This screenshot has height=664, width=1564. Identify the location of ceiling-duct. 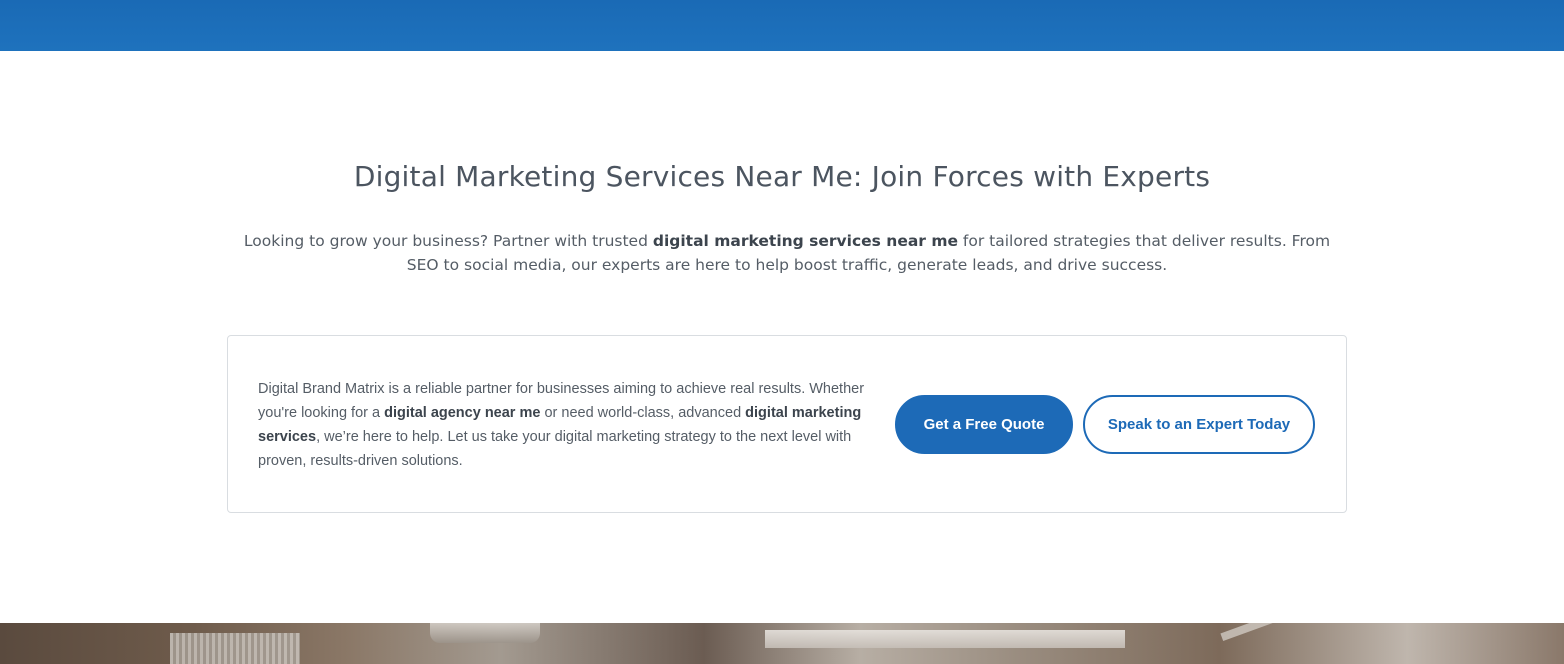
(485, 633).